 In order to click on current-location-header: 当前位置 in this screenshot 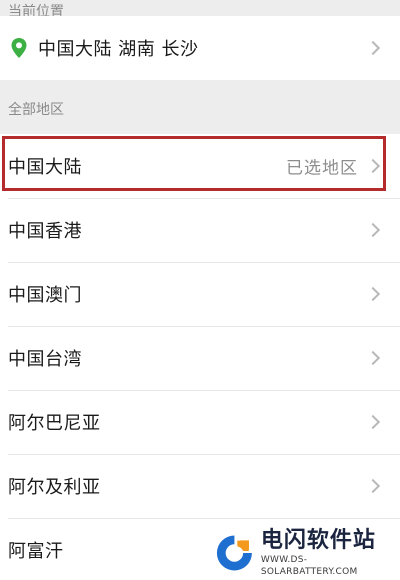, I will do `click(200, 8)`.